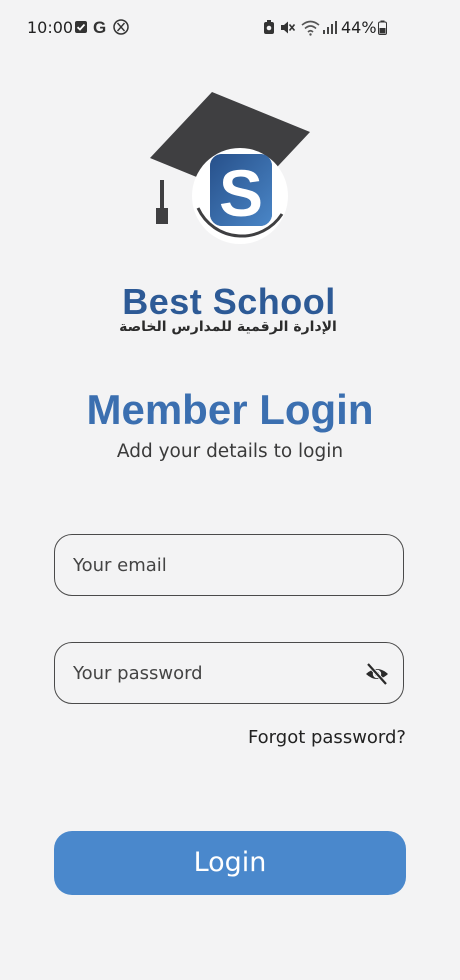  I want to click on password-placeholder: Your password, so click(138, 673).